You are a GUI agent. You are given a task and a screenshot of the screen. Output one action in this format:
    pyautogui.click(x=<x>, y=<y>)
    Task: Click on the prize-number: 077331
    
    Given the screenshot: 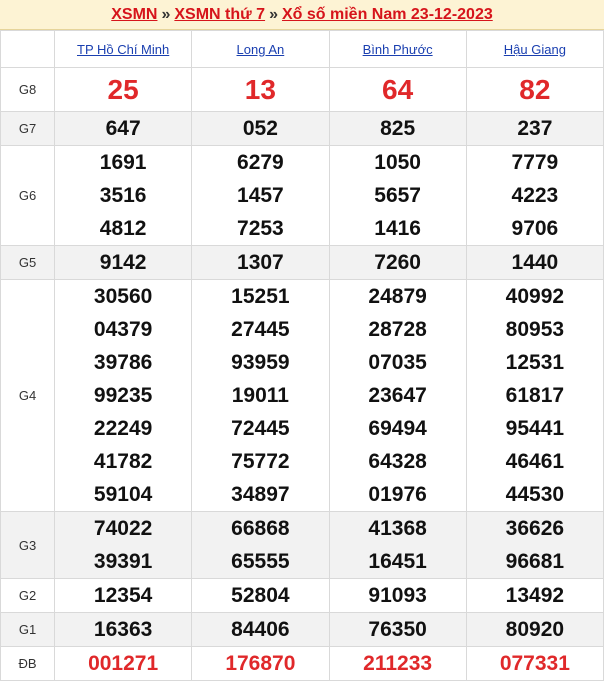 What is the action you would take?
    pyautogui.click(x=534, y=663)
    